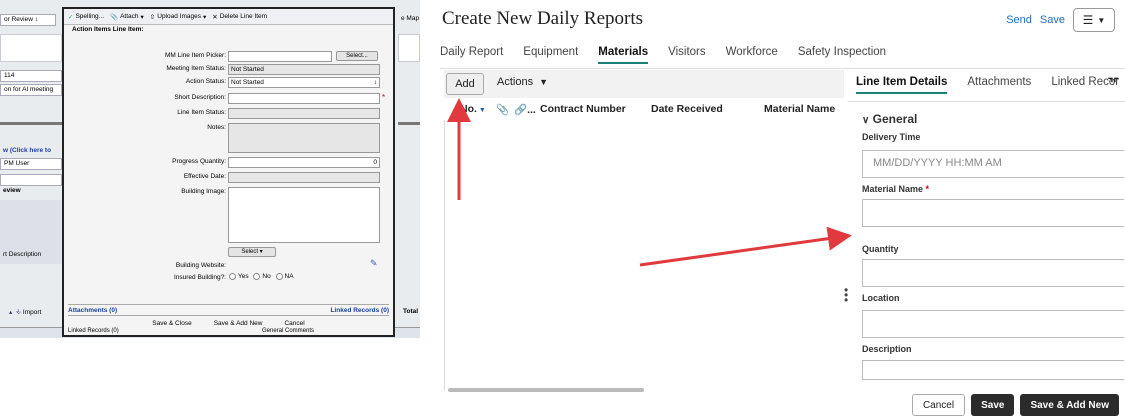 The image size is (1125, 420). Describe the element at coordinates (410, 18) in the screenshot. I see `map-label: e Map` at that location.